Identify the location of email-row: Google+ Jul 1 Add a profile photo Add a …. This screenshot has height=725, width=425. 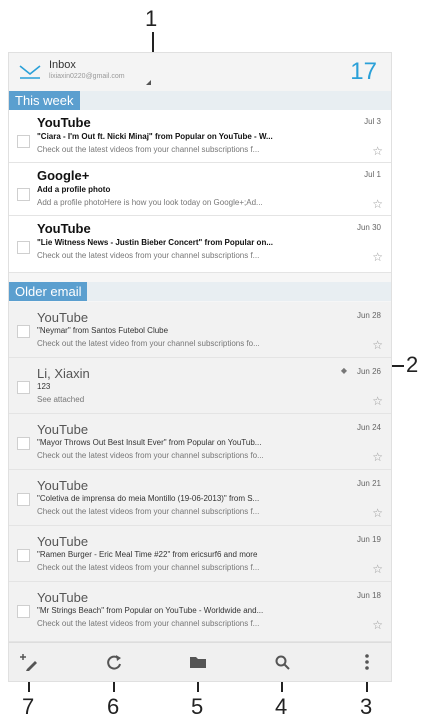
(200, 189).